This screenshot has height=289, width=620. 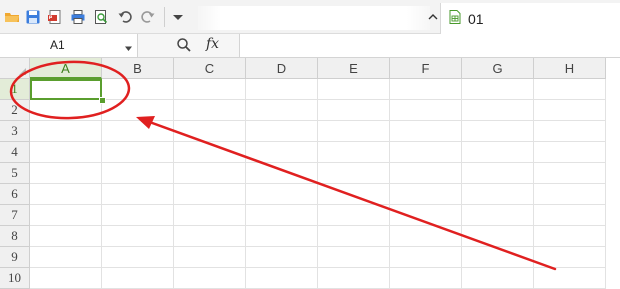 What do you see at coordinates (138, 68) in the screenshot?
I see `column-header-b: B` at bounding box center [138, 68].